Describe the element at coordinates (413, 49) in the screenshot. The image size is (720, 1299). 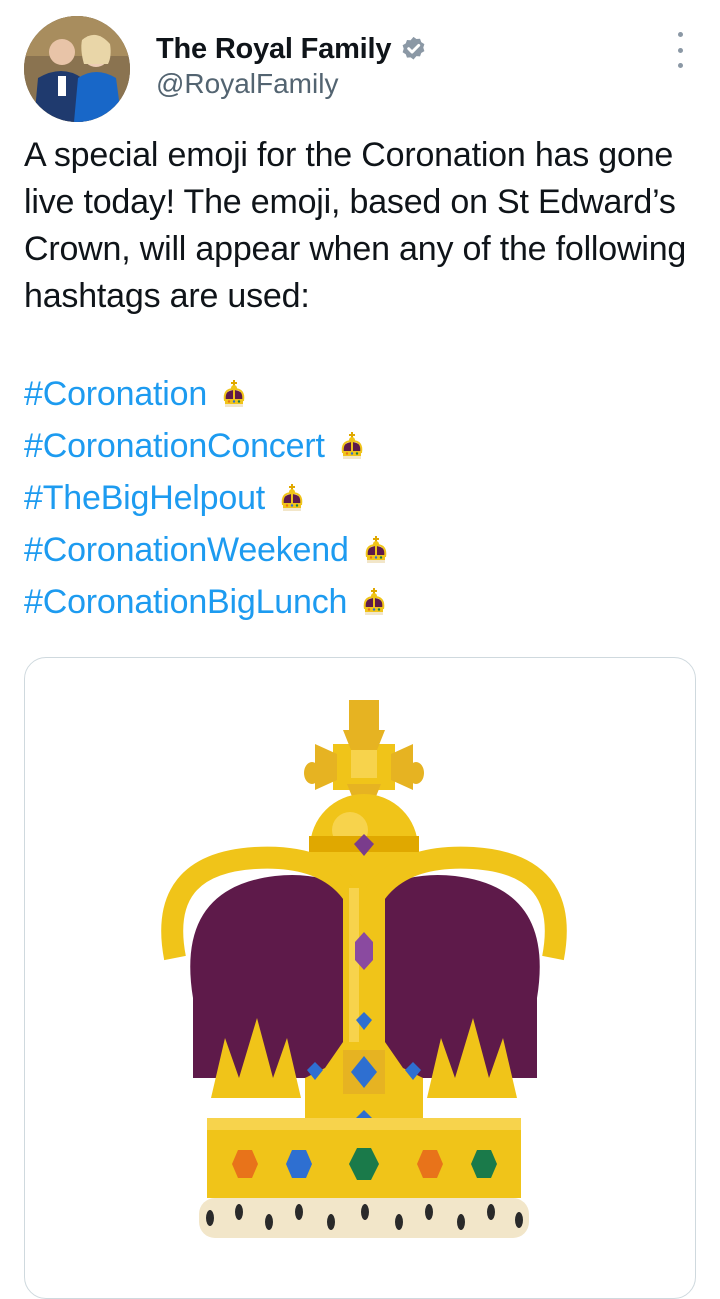
I see `verified-badge-icon` at that location.